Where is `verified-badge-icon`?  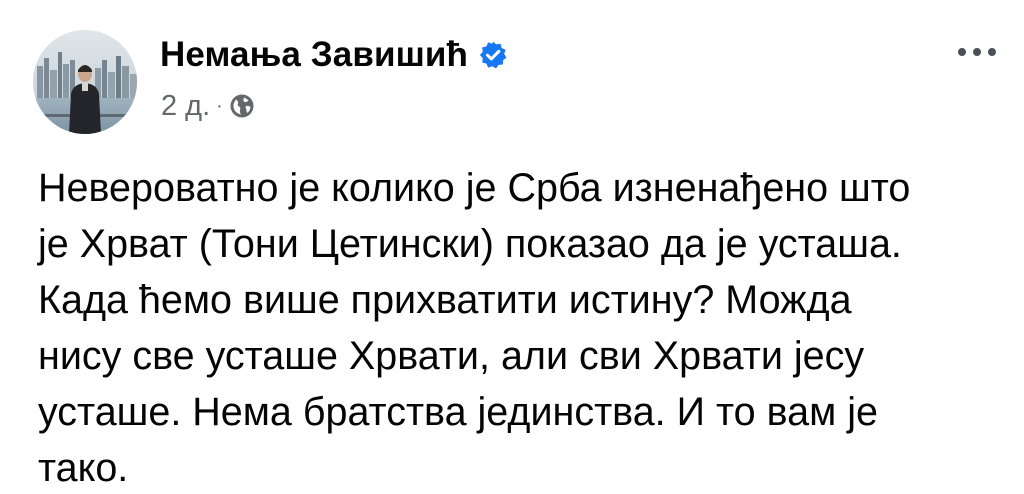
verified-badge-icon is located at coordinates (493, 55).